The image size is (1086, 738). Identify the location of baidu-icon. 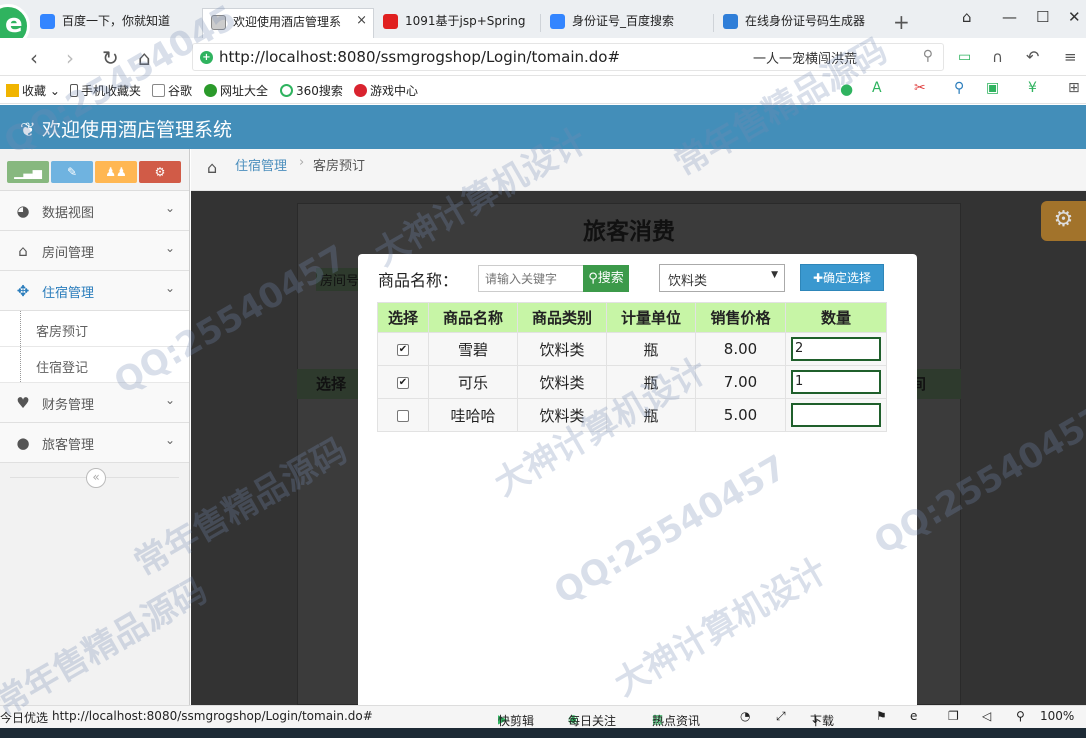
(47, 21).